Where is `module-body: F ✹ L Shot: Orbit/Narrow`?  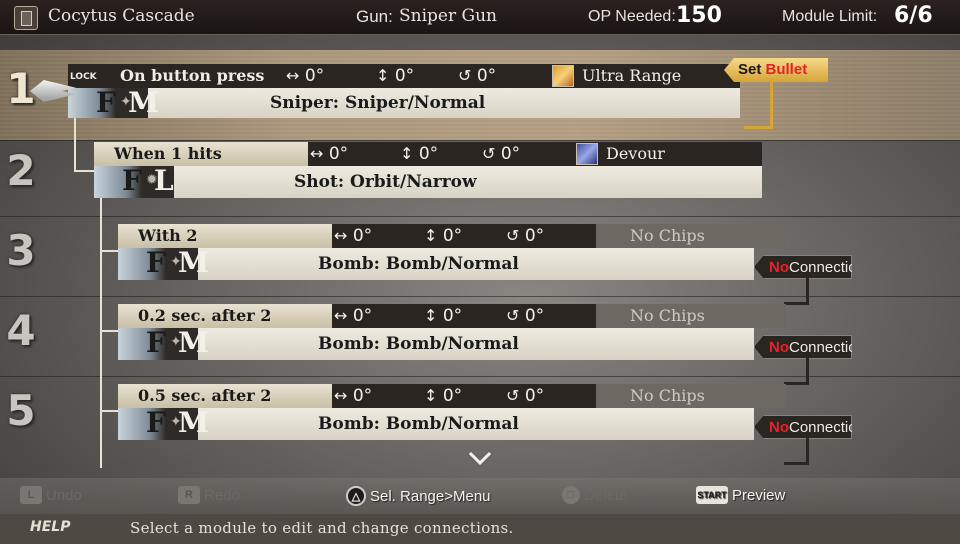
module-body: F ✹ L Shot: Orbit/Narrow is located at coordinates (428, 181).